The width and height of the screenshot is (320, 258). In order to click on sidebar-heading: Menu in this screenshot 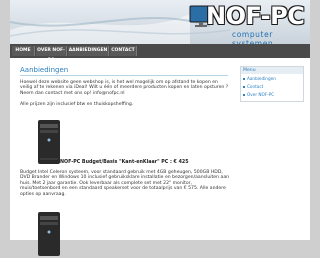, I will do `click(272, 70)`.